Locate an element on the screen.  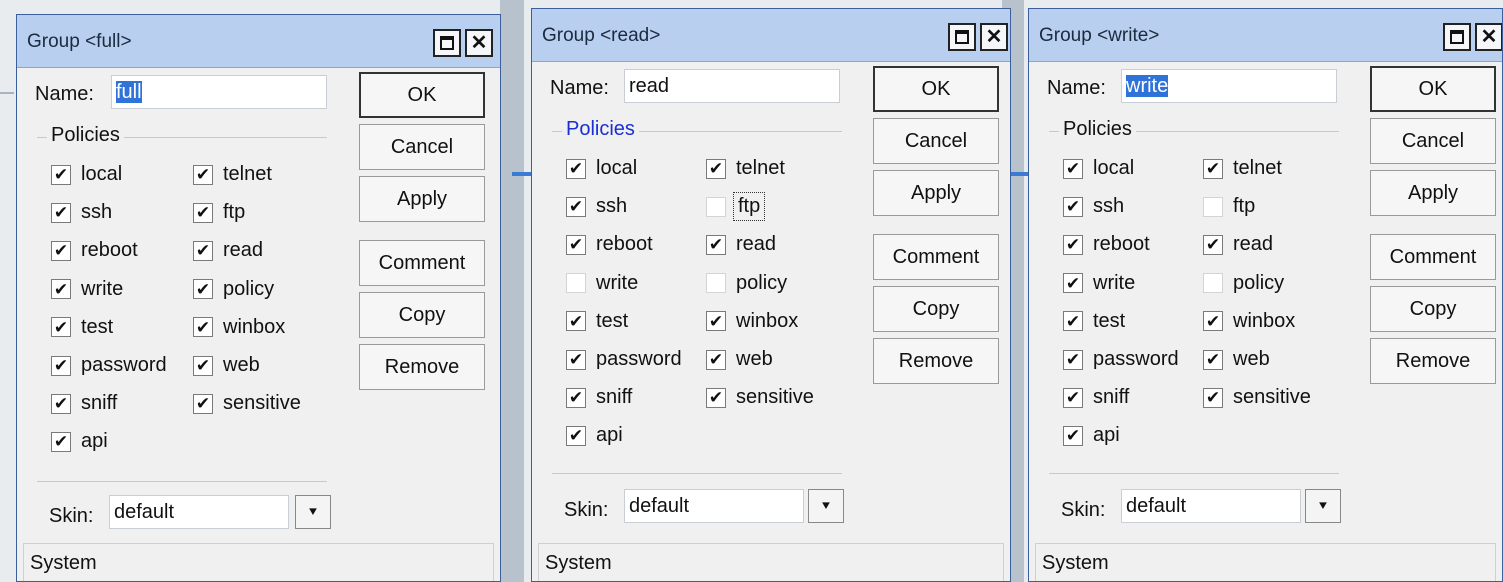
title-bar: Group <read> ✕ is located at coordinates (771, 35).